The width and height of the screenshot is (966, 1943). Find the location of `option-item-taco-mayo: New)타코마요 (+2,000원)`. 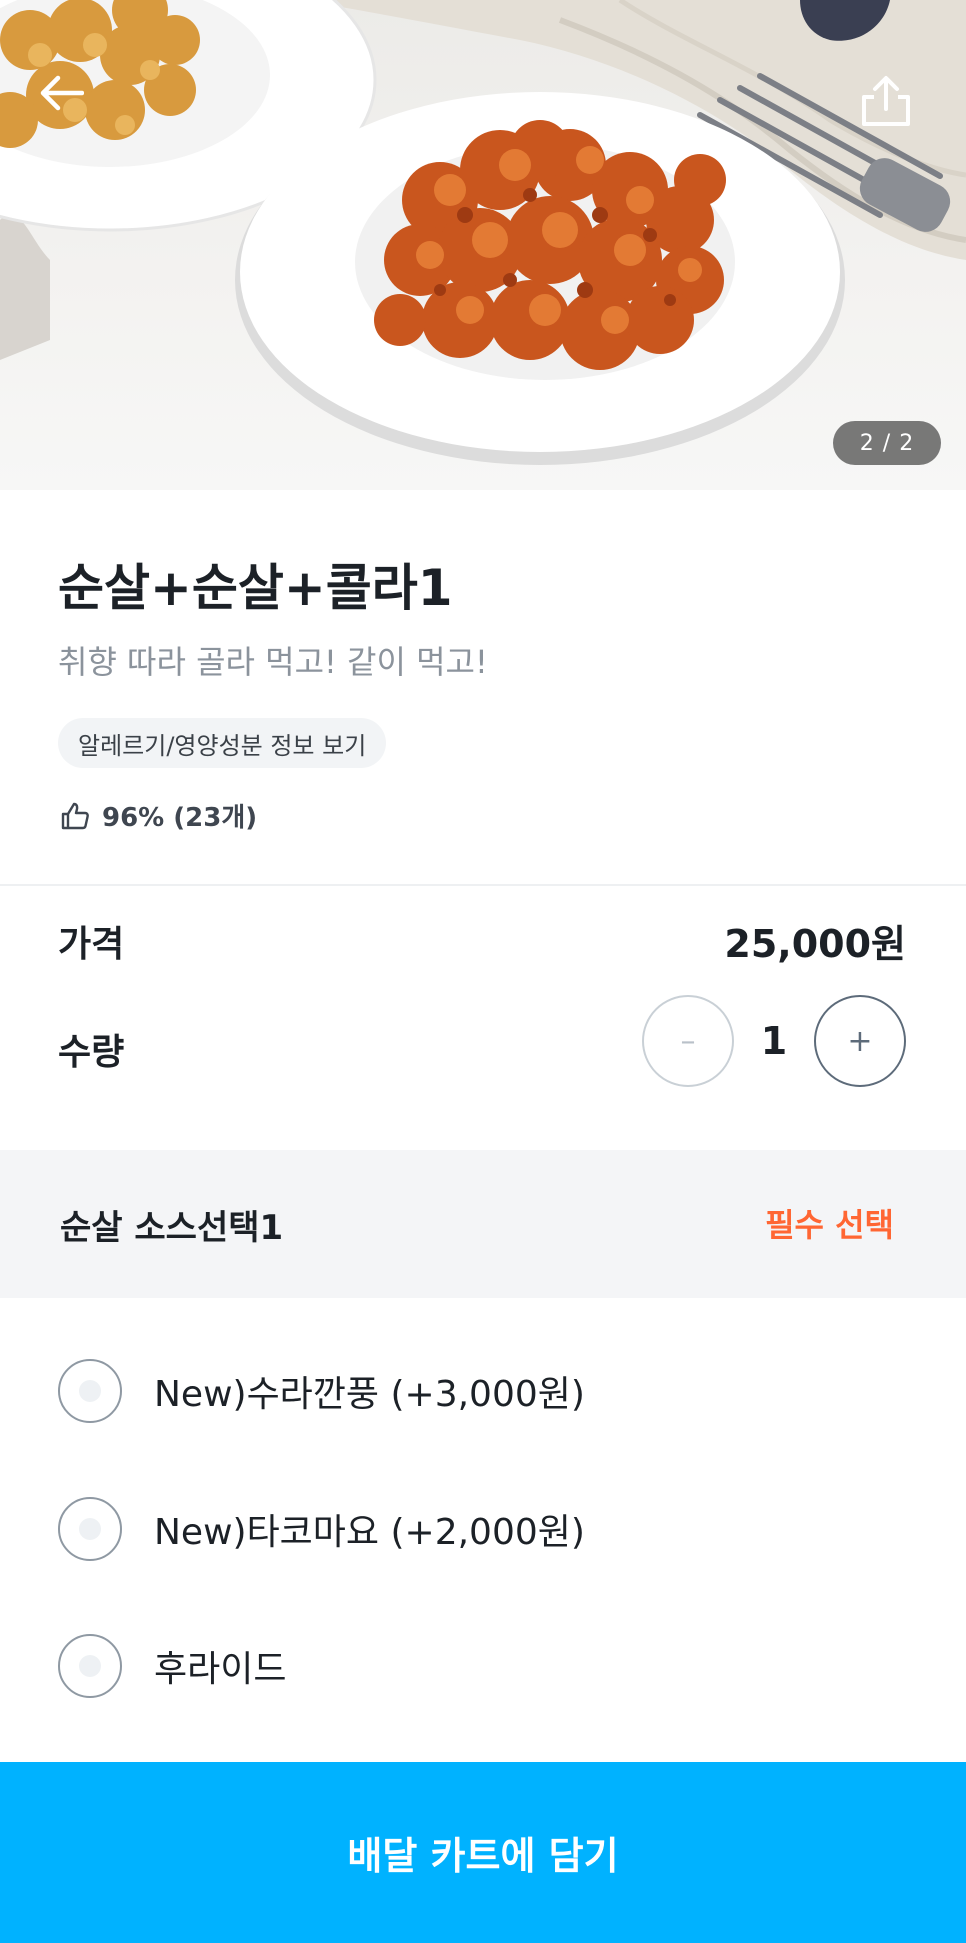

option-item-taco-mayo: New)타코마요 (+2,000원) is located at coordinates (321, 1529).